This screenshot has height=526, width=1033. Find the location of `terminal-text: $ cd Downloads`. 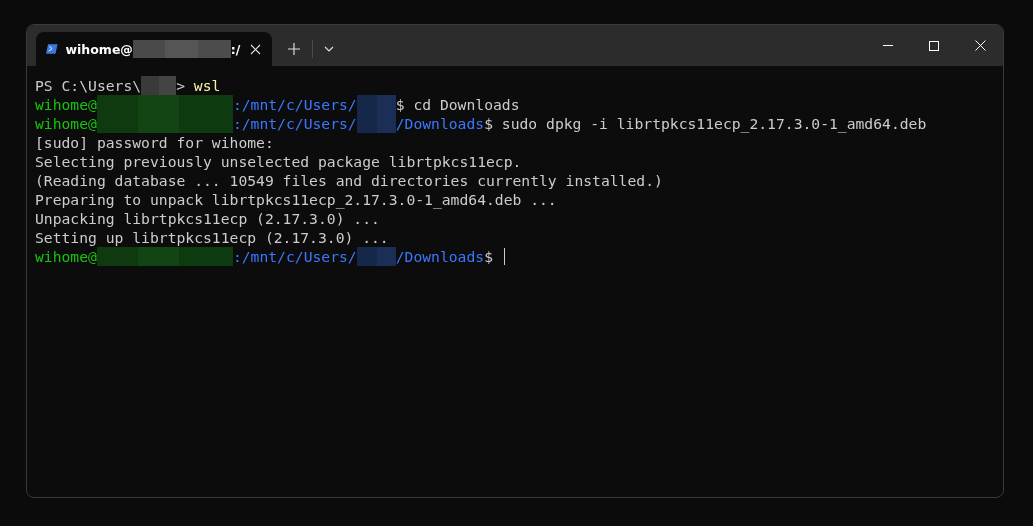

terminal-text: $ cd Downloads is located at coordinates (457, 104).